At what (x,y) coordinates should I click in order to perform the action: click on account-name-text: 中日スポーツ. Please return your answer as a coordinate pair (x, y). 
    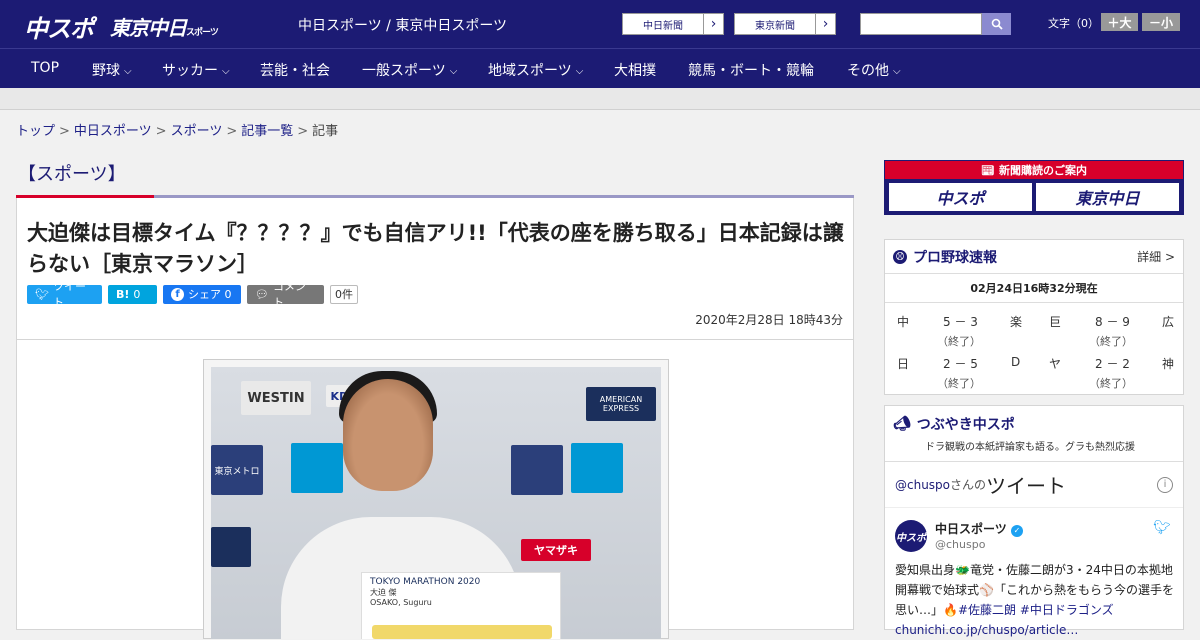
    Looking at the image, I should click on (971, 529).